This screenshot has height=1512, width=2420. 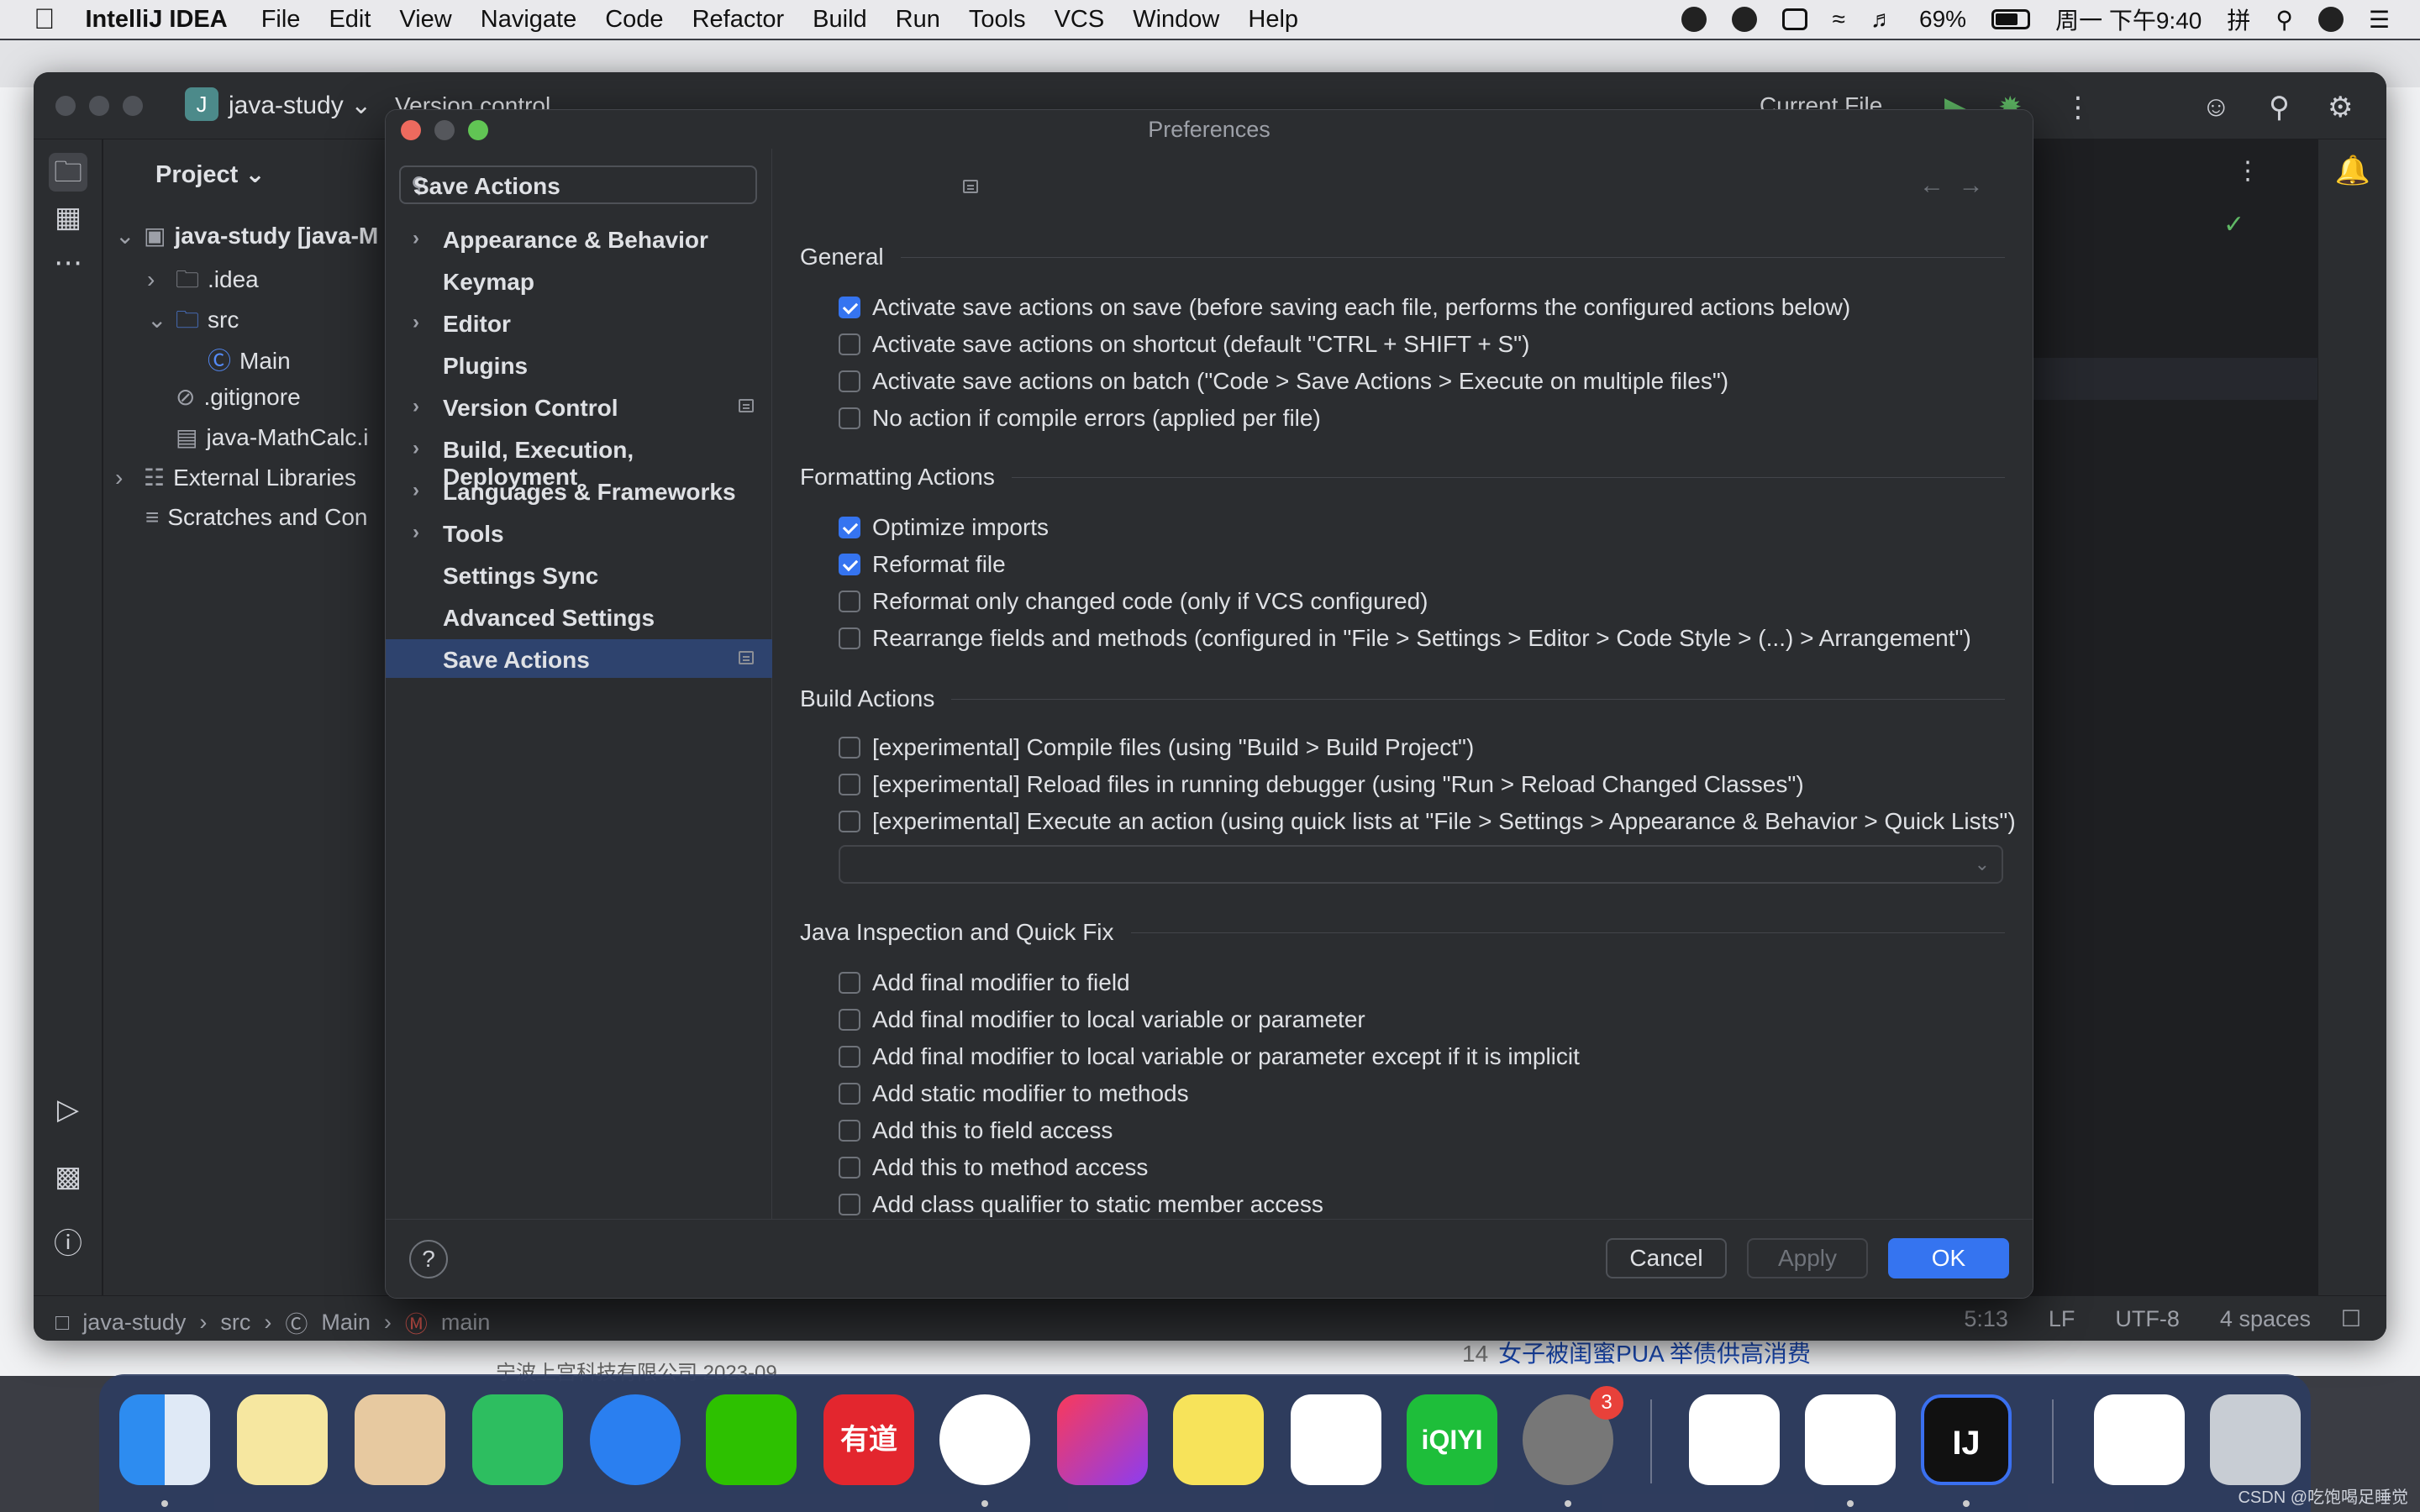 I want to click on menu-file: File, so click(x=281, y=20).